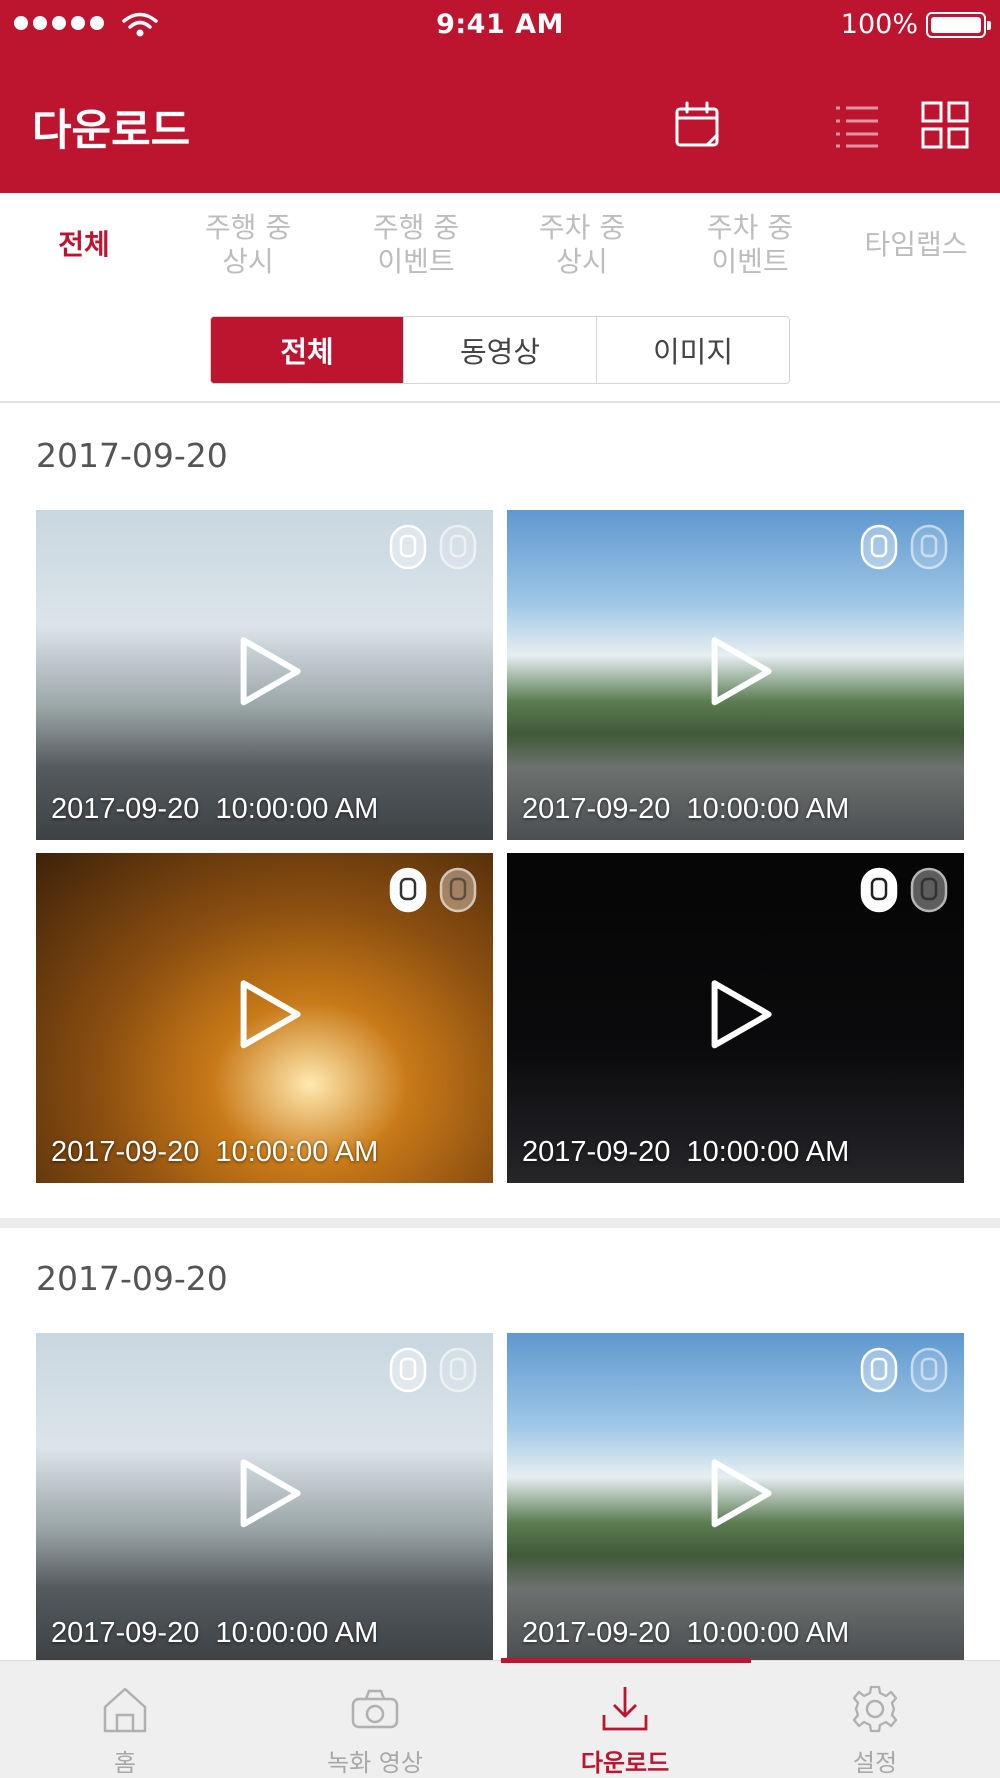 The width and height of the screenshot is (1000, 1778). What do you see at coordinates (750, 245) in the screenshot?
I see `tab-parking-event: 주차 중 이벤트` at bounding box center [750, 245].